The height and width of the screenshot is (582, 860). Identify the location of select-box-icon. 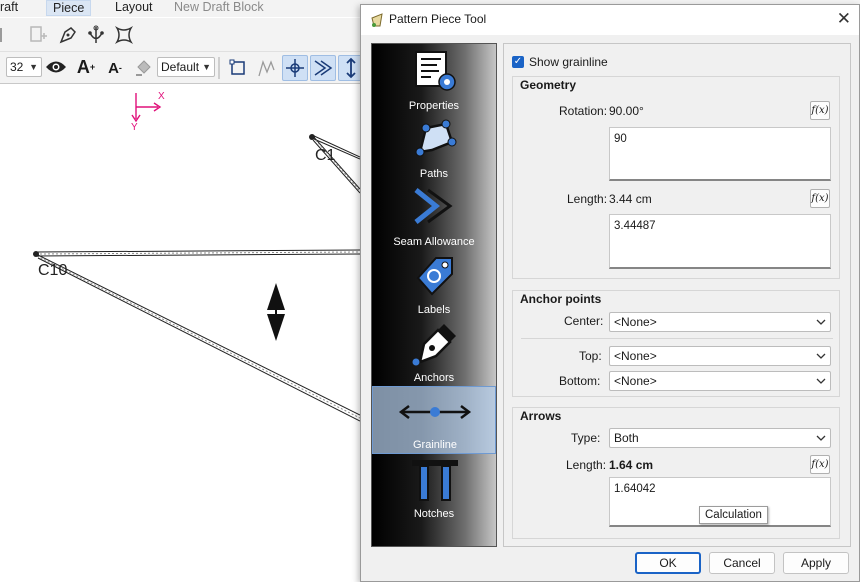
(238, 68).